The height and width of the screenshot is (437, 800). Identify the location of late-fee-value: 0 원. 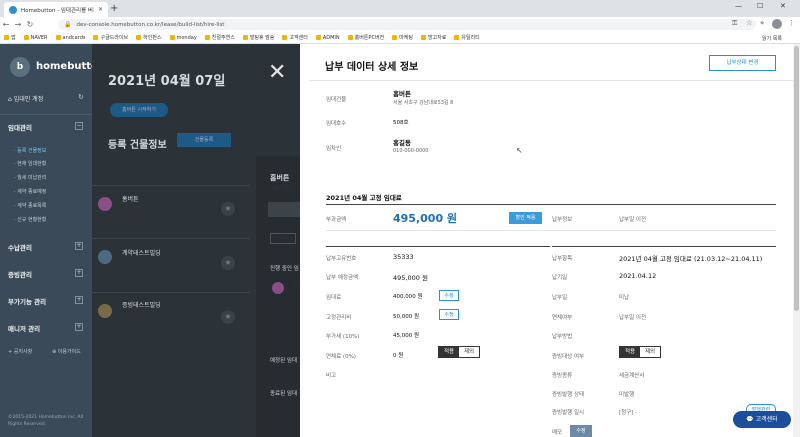
(398, 356).